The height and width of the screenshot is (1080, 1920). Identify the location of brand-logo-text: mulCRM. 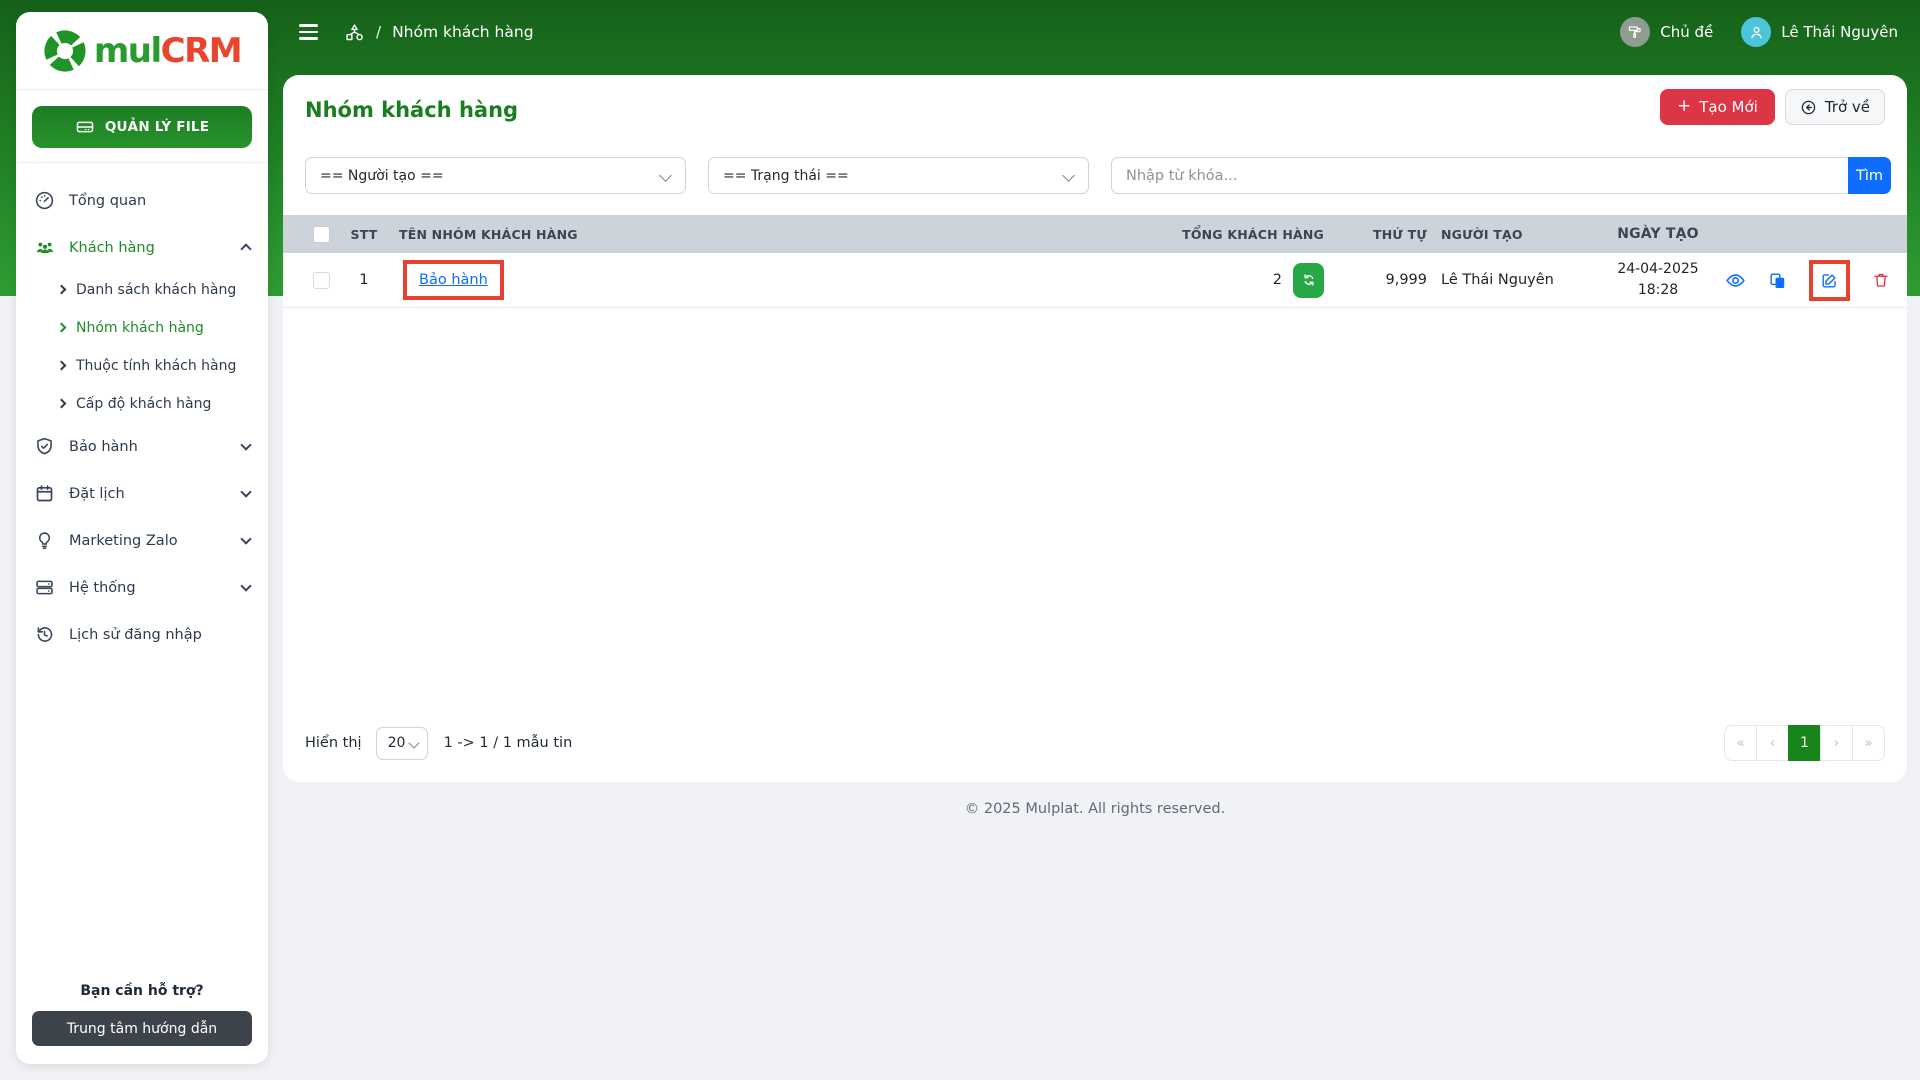
(168, 50).